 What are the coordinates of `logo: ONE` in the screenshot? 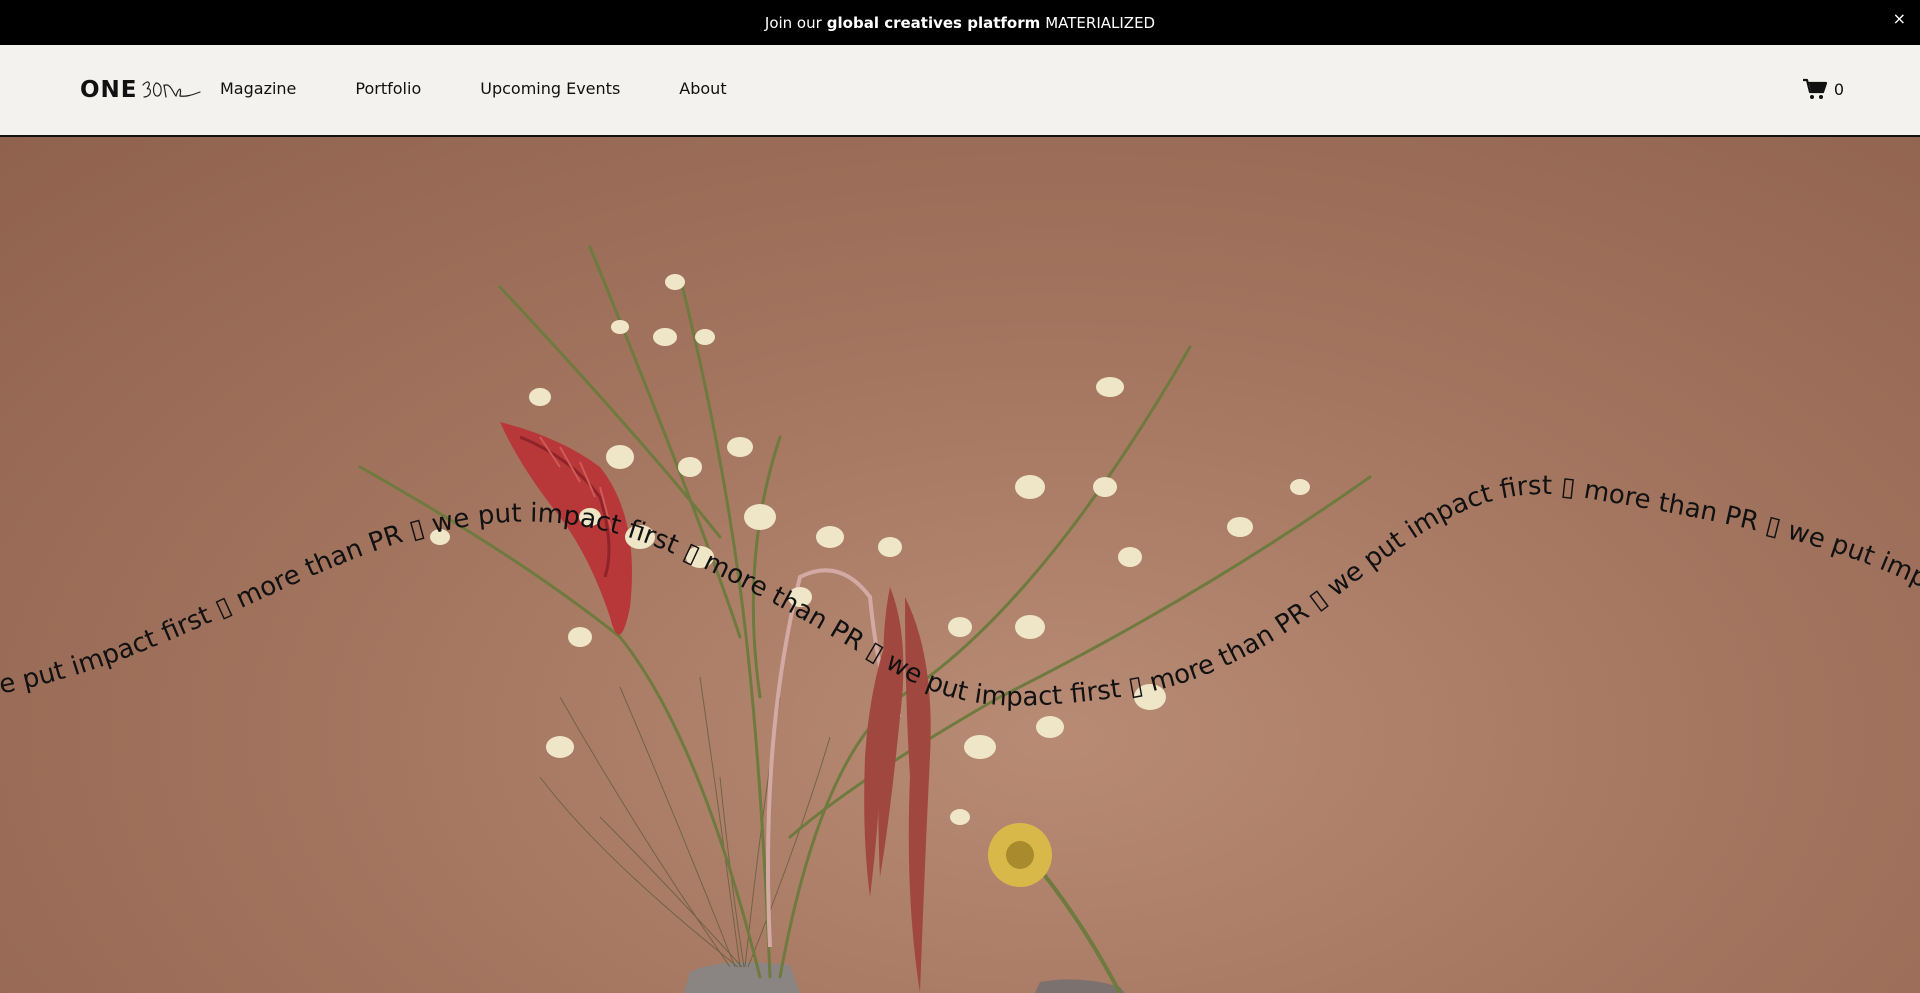 It's located at (141, 90).